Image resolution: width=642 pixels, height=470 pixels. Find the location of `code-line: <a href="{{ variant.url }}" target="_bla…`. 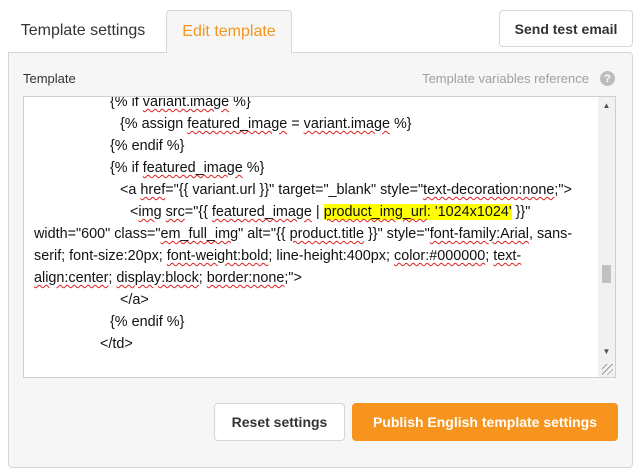

code-line: <a href="{{ variant.url }}" target="_bla… is located at coordinates (346, 190).